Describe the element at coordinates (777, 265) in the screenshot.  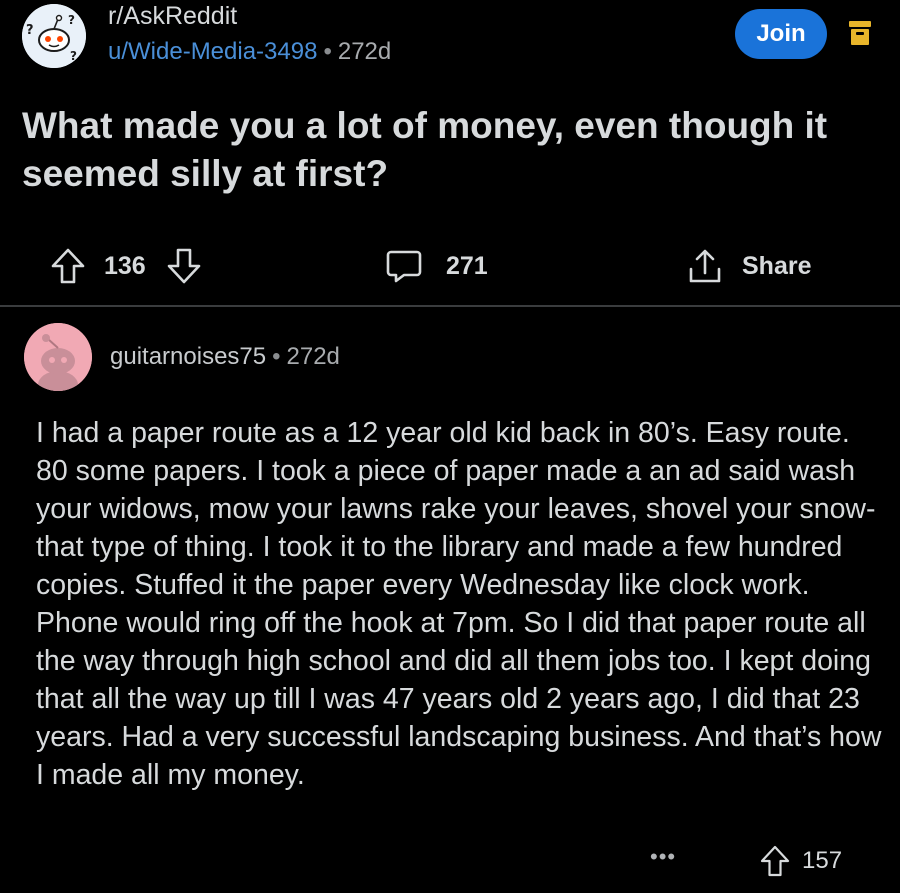
I see `share-label: Share` at that location.